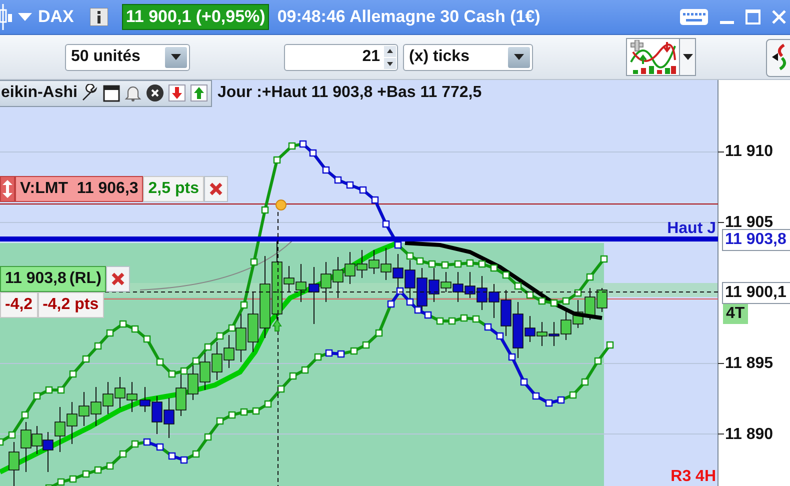 This screenshot has height=486, width=790. What do you see at coordinates (127, 57) in the screenshot?
I see `quantity-dropdown: 50 unités` at bounding box center [127, 57].